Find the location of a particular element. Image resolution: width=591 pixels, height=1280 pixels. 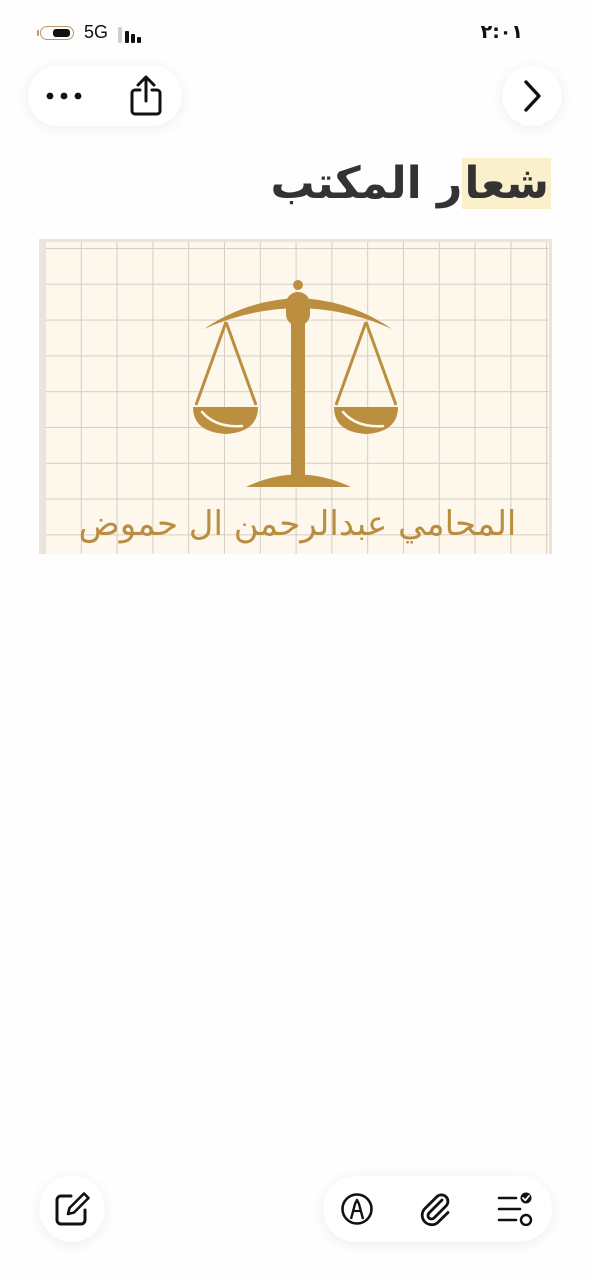

chevron-right-icon is located at coordinates (532, 96).